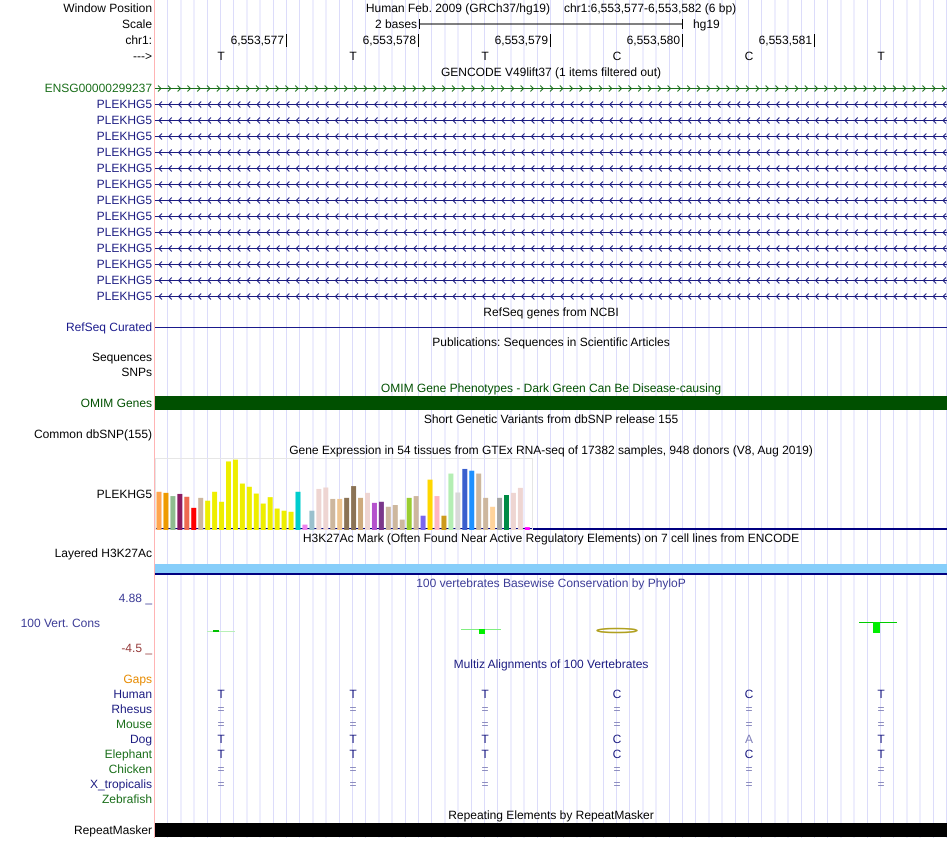  What do you see at coordinates (551, 583) in the screenshot?
I see `track-title: 100 vertebrates Basewise Conservation by PhyloP` at bounding box center [551, 583].